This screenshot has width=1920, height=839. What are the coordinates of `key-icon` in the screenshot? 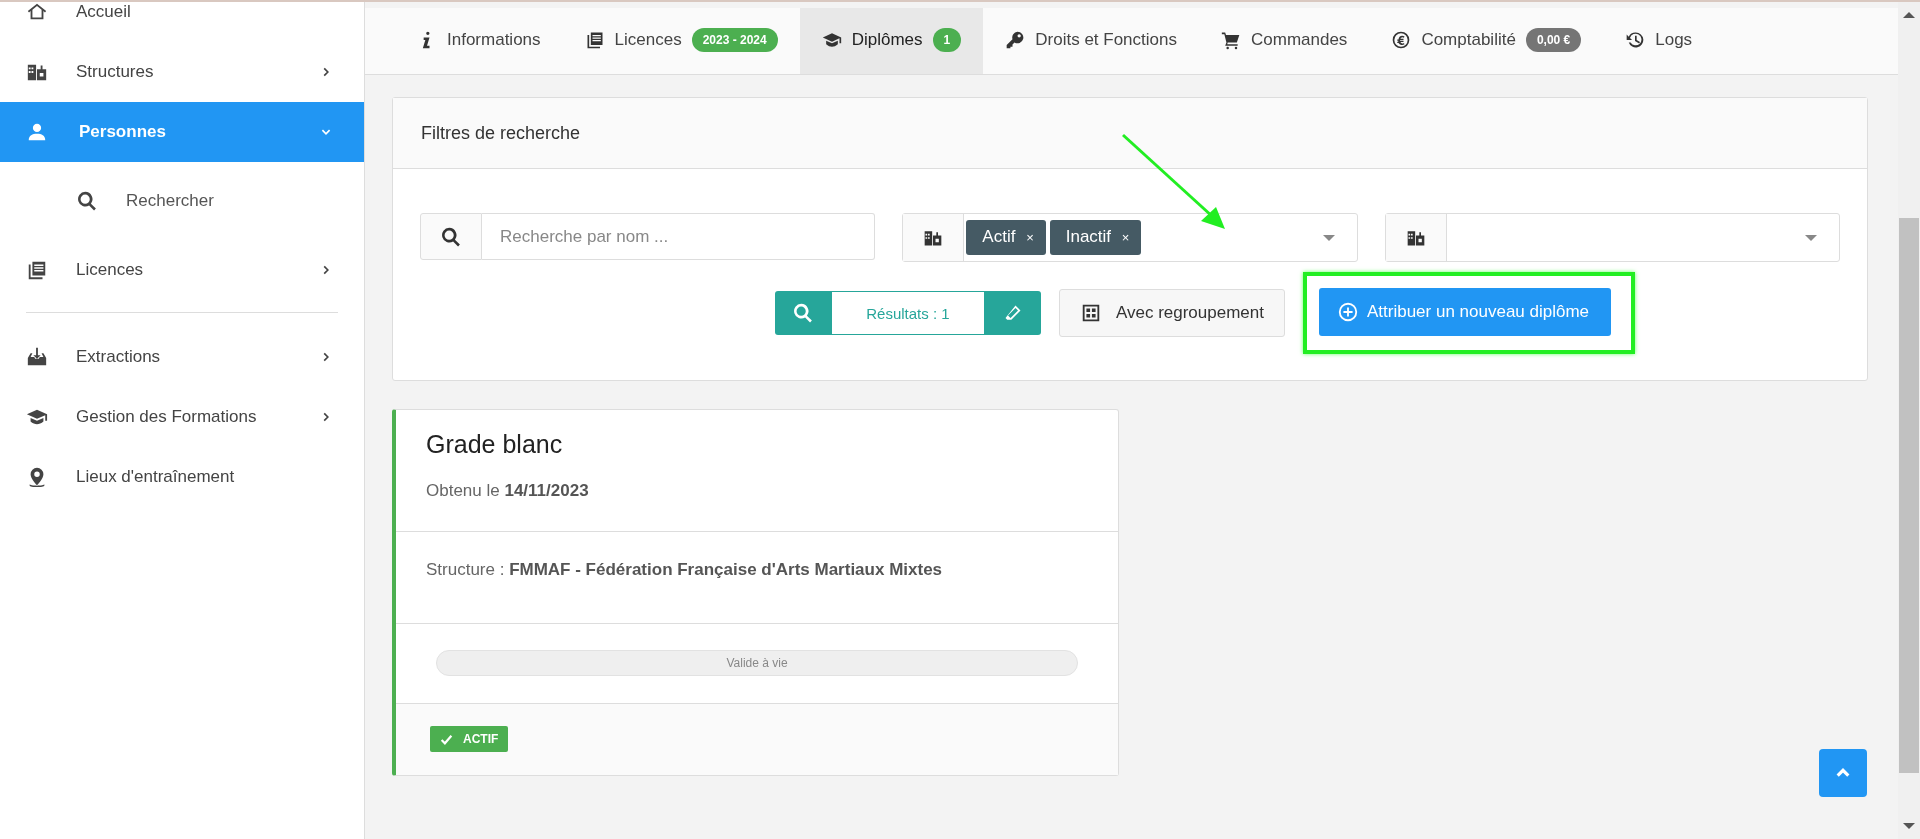 It's located at (1015, 40).